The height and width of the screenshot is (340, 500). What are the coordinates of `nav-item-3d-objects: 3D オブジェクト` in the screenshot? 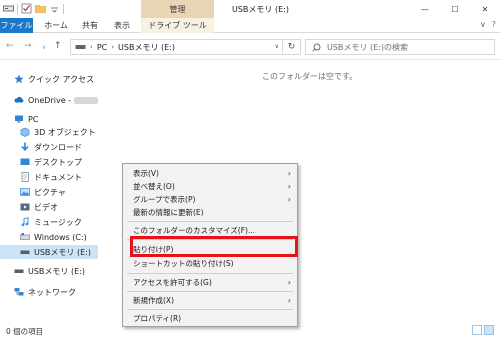 It's located at (49, 132).